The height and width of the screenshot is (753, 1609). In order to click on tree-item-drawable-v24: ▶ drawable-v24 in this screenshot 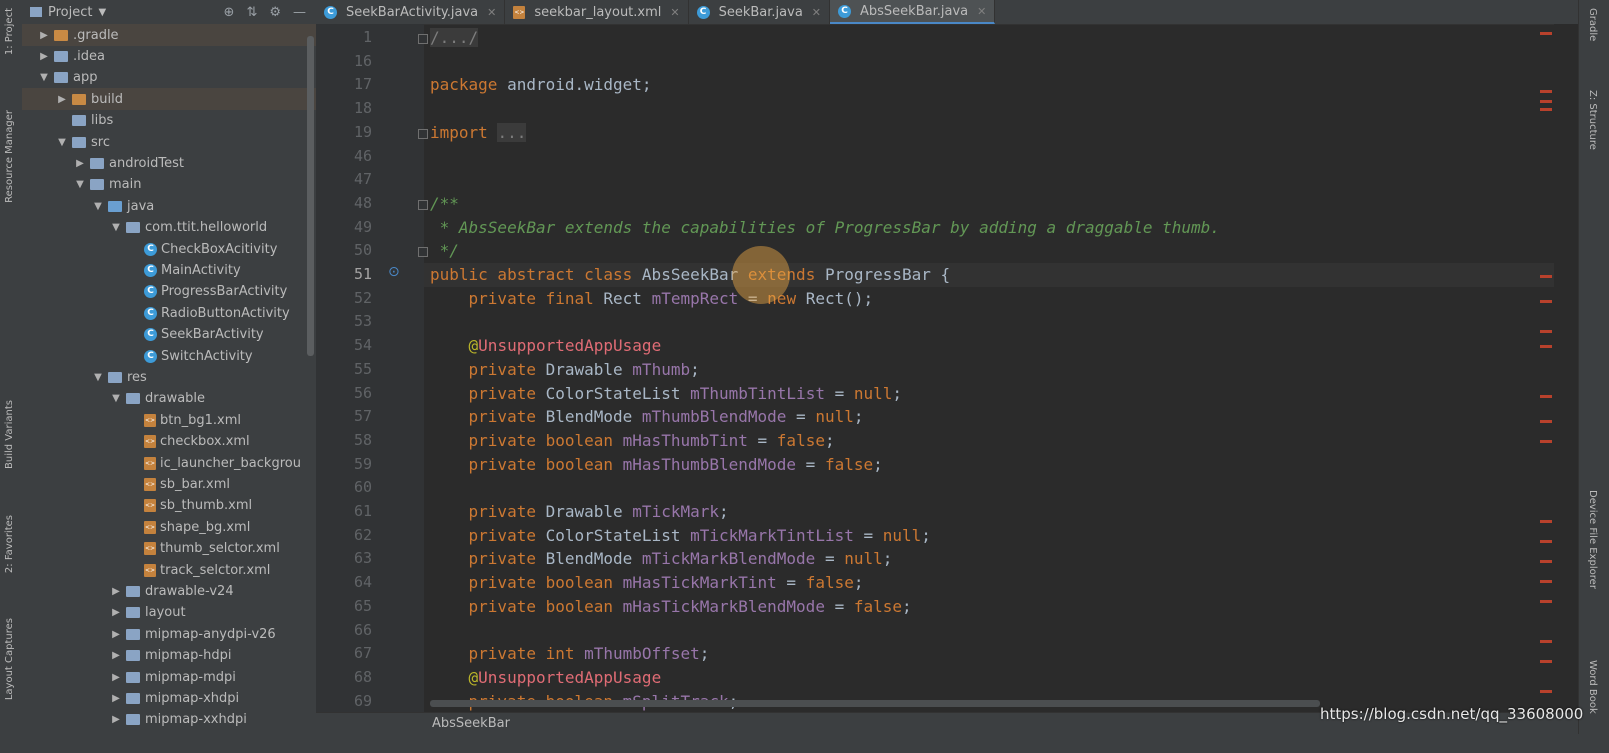, I will do `click(169, 591)`.